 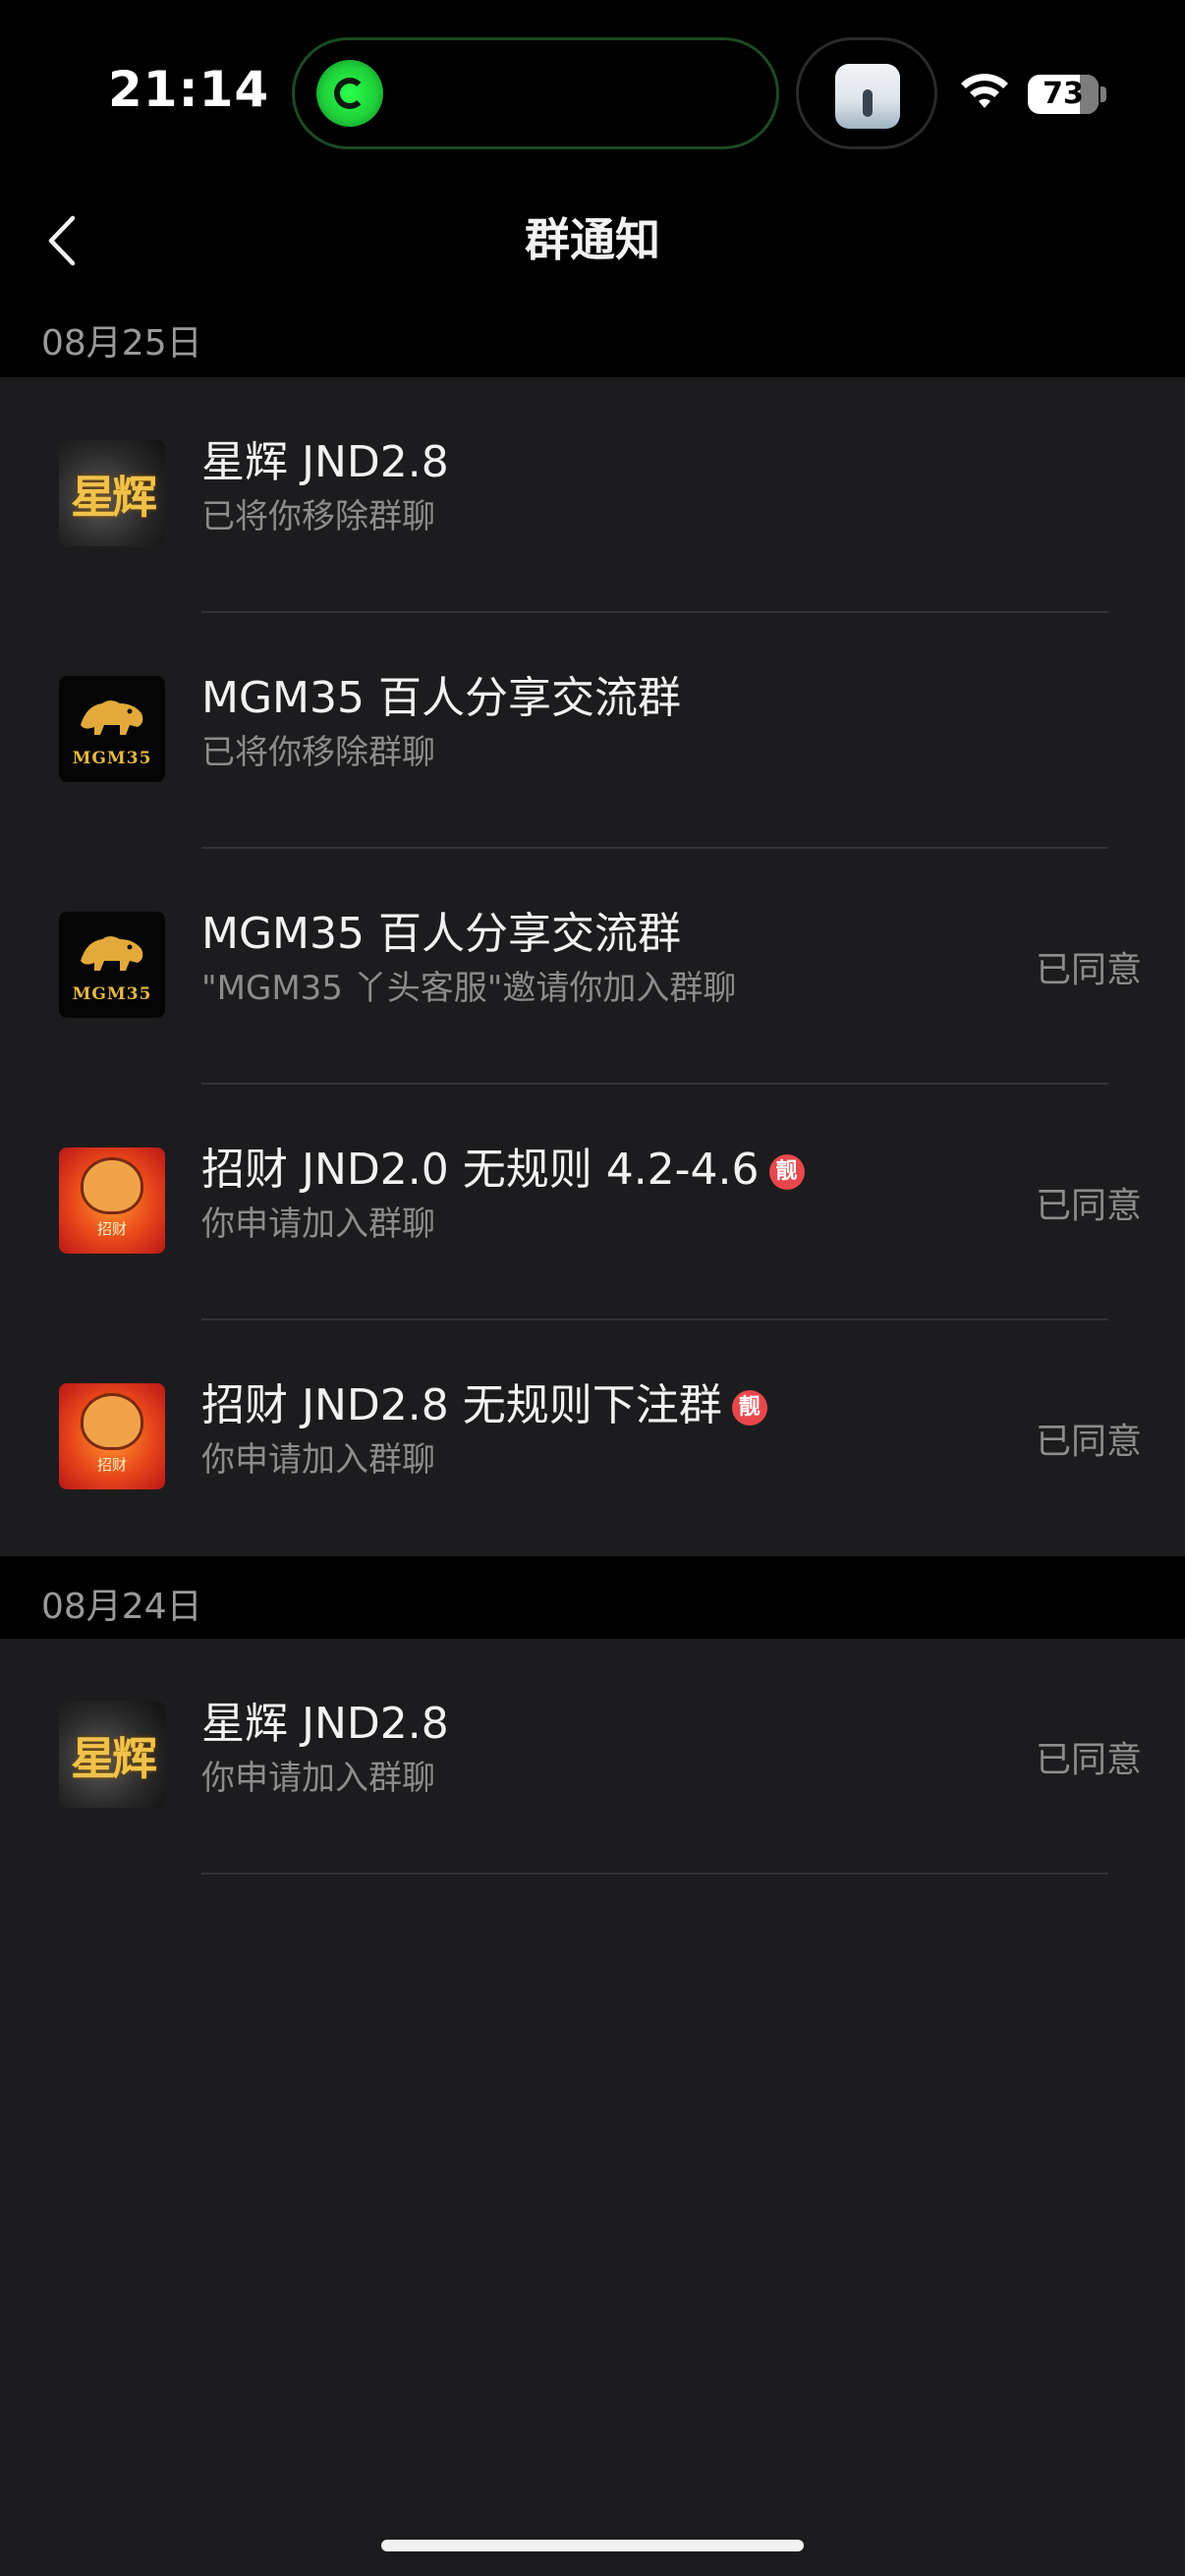 What do you see at coordinates (189, 89) in the screenshot?
I see `status-time: 21:14` at bounding box center [189, 89].